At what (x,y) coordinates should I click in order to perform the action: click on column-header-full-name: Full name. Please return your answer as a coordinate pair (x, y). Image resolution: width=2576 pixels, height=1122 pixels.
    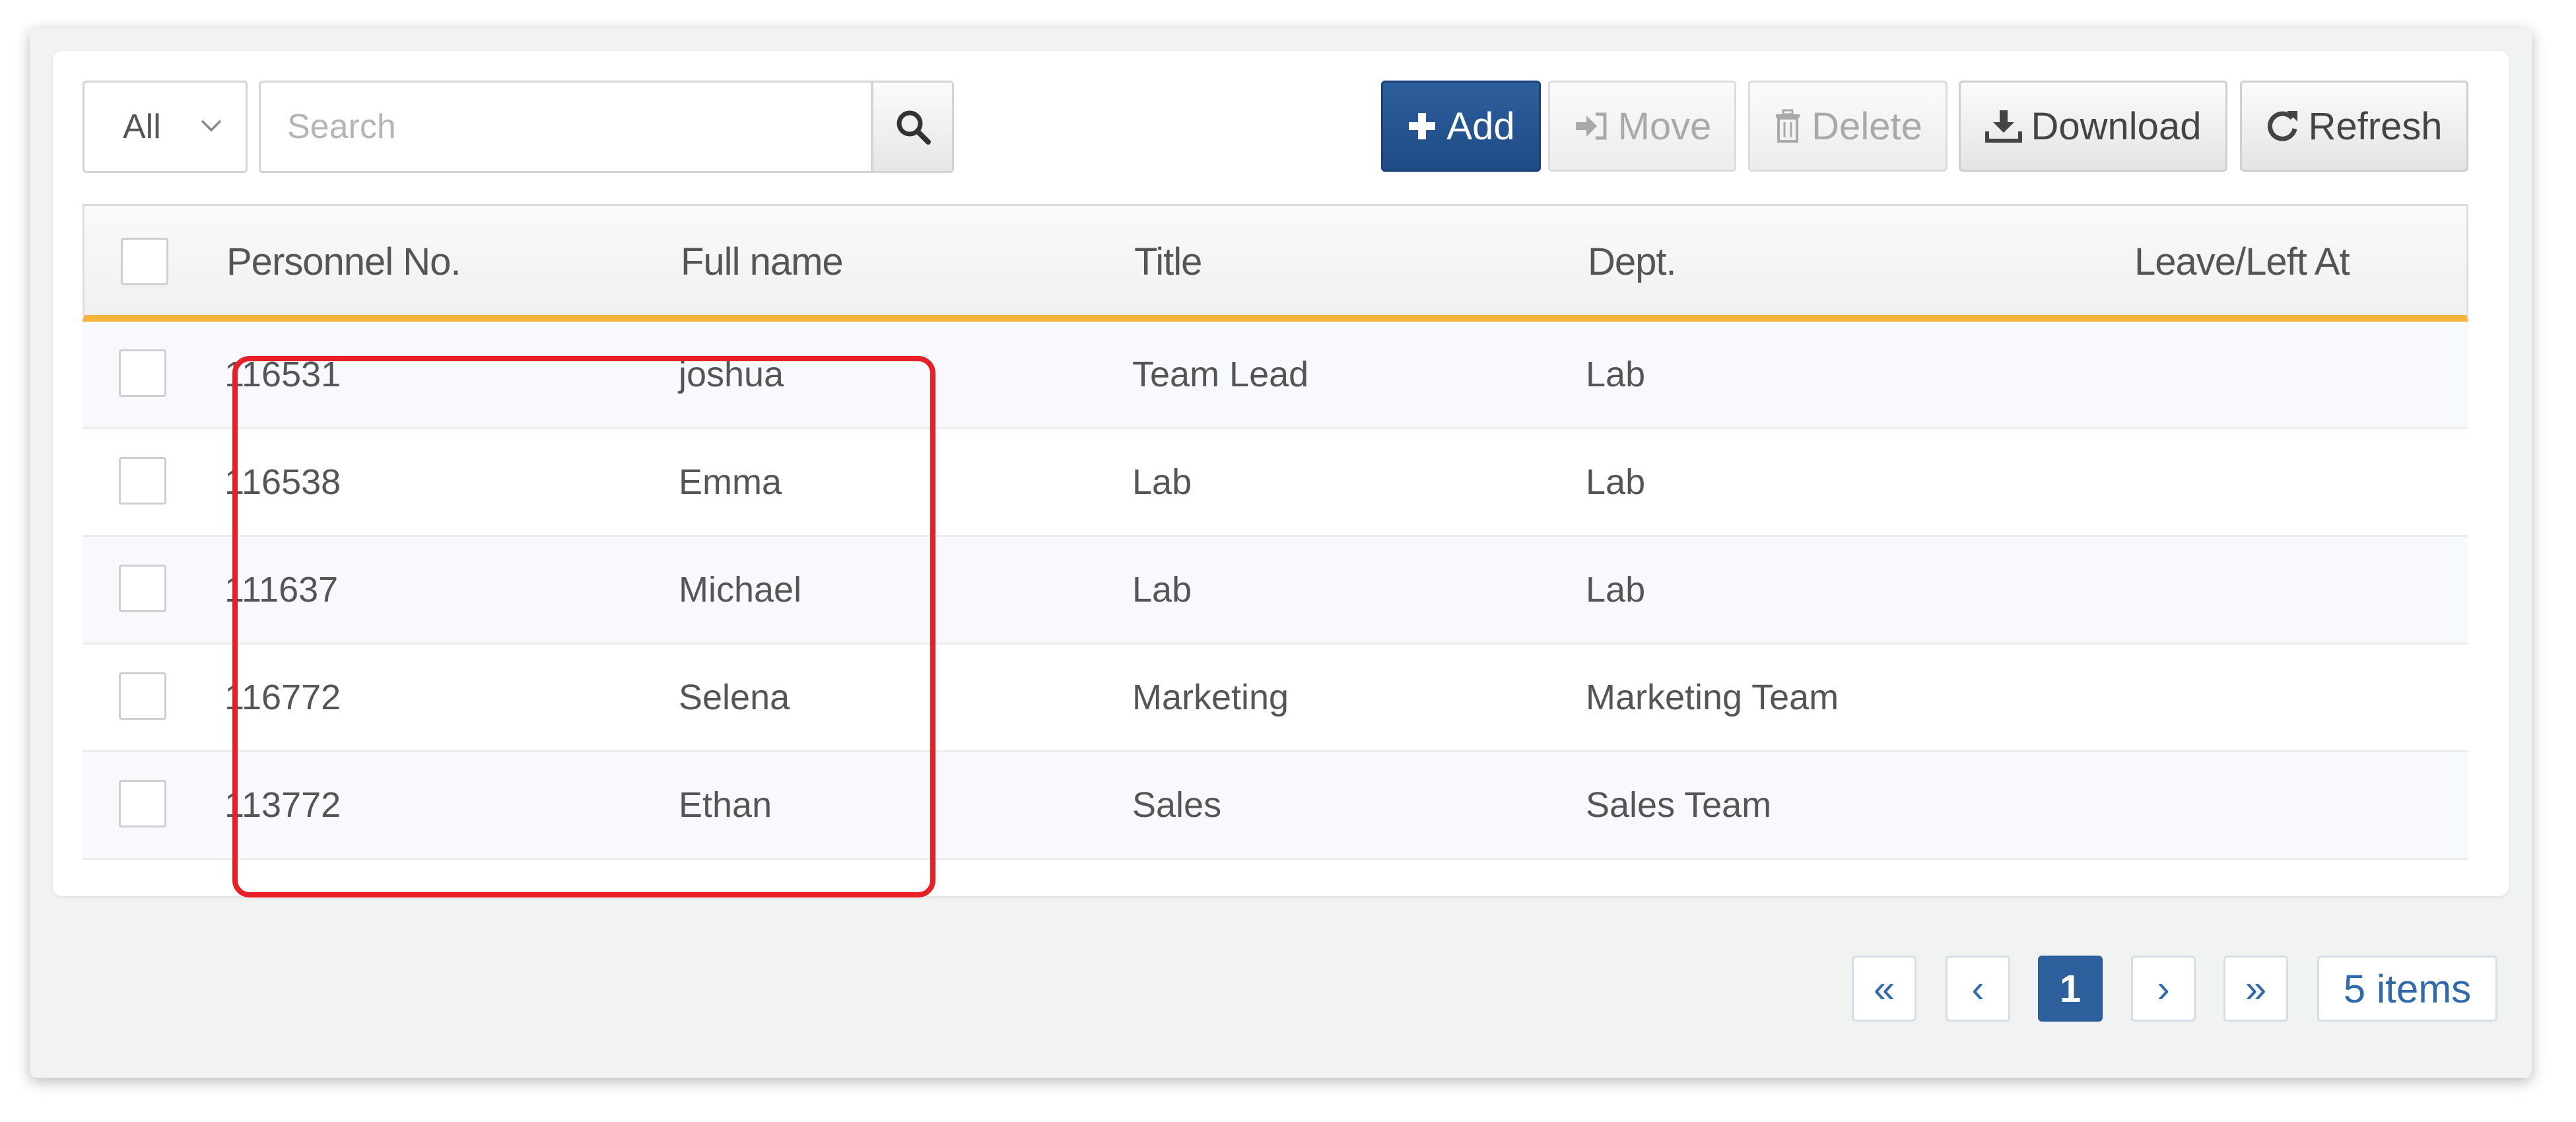
    Looking at the image, I should click on (763, 261).